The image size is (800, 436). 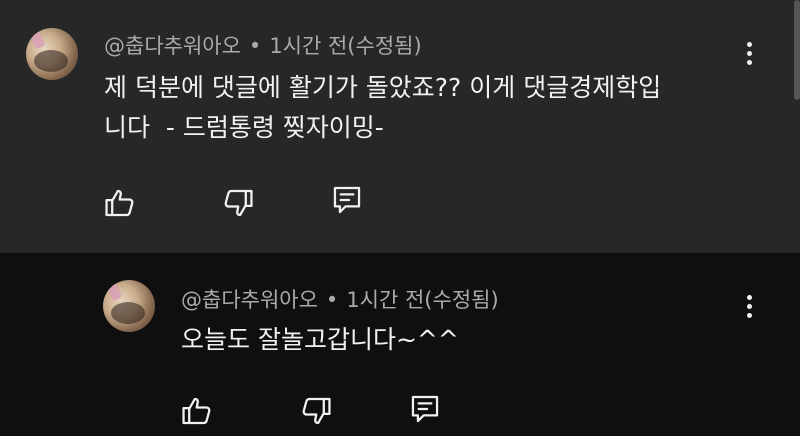 What do you see at coordinates (340, 299) in the screenshot?
I see `reply-meta: @춥다추워아오 • 1시간 전(수정됨)` at bounding box center [340, 299].